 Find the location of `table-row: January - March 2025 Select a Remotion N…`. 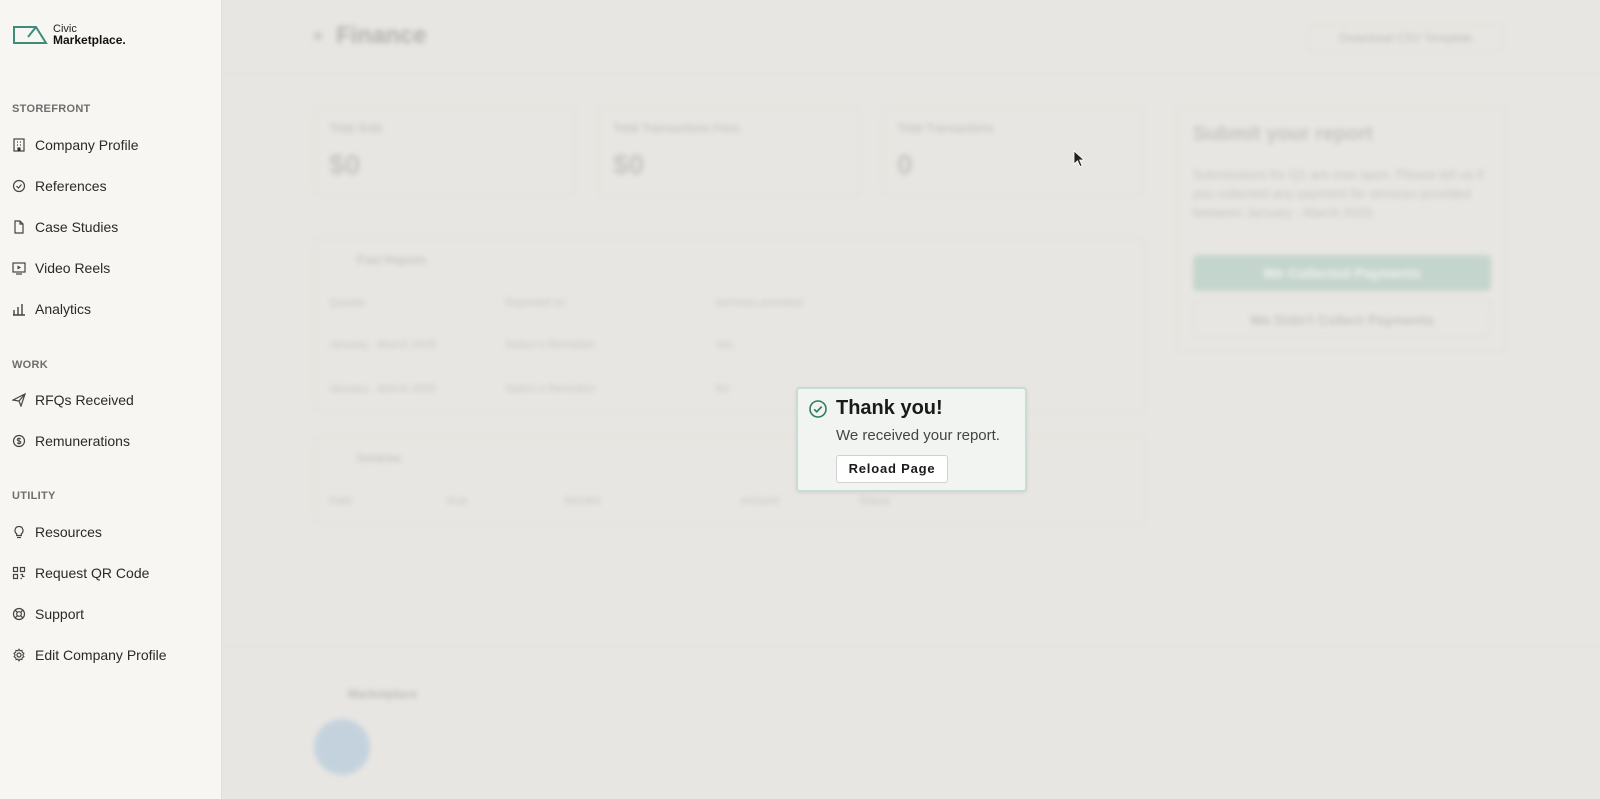

table-row: January - March 2025 Select a Remotion N… is located at coordinates (529, 389).